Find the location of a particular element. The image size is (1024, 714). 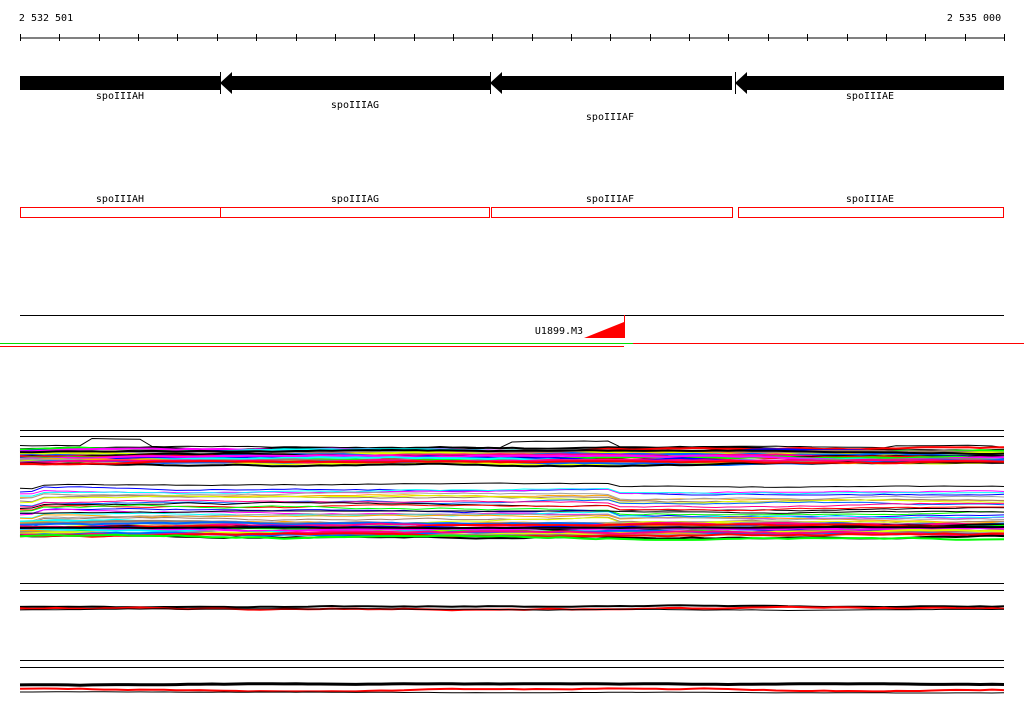

annotation-label: spoIIIAF is located at coordinates (610, 199).